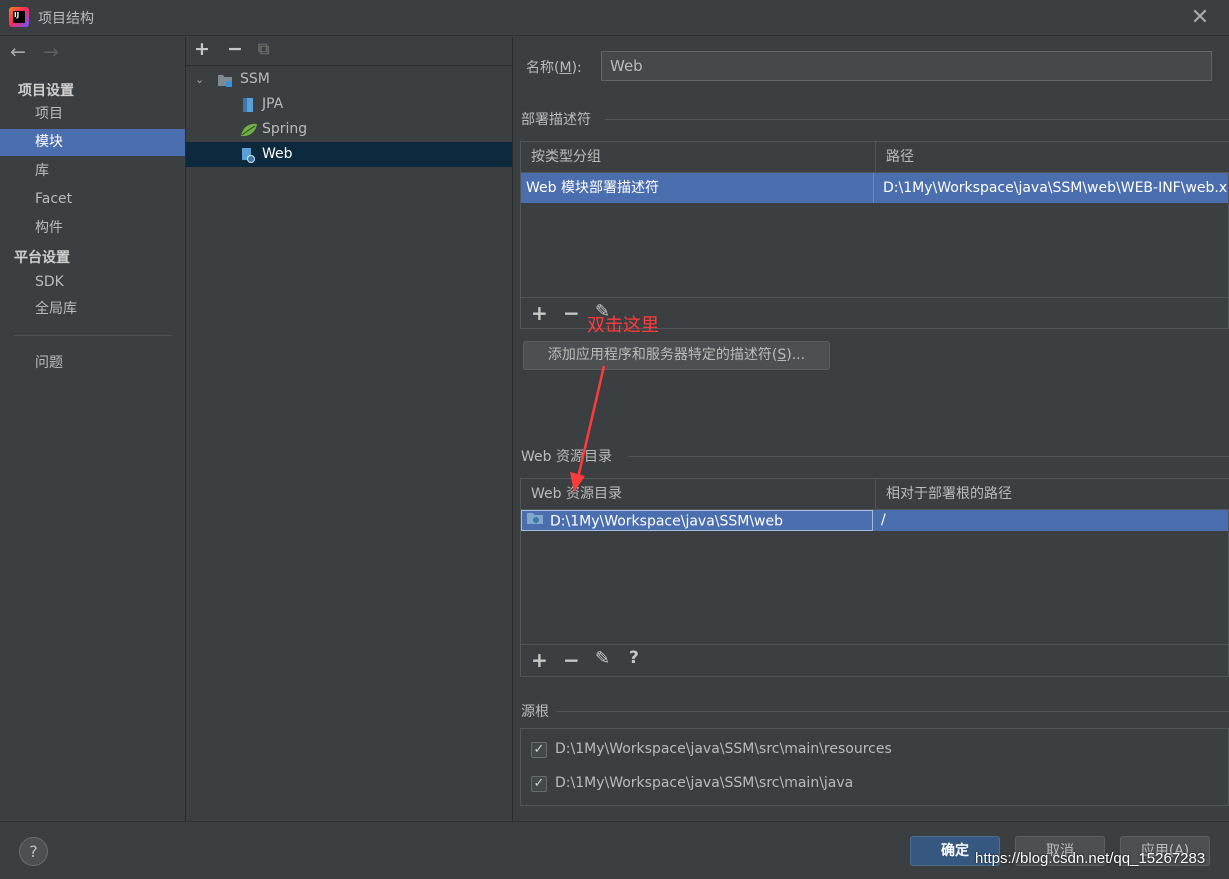 Image resolution: width=1229 pixels, height=879 pixels. I want to click on help-button: ?, so click(33, 851).